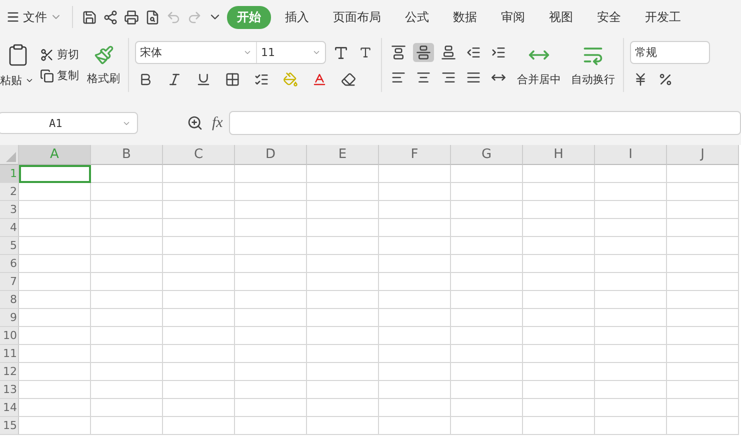  Describe the element at coordinates (59, 54) in the screenshot. I see `cut-button: 剪切` at that location.